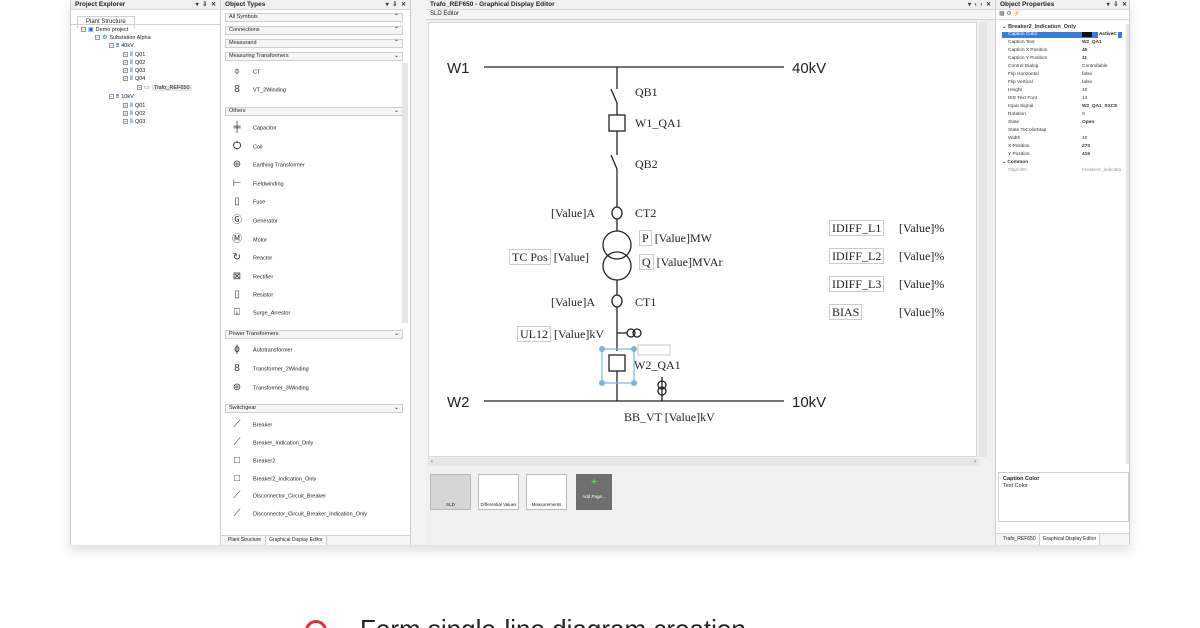 The width and height of the screenshot is (1200, 628). Describe the element at coordinates (1062, 139) in the screenshot. I see `property-row: Width 40` at that location.